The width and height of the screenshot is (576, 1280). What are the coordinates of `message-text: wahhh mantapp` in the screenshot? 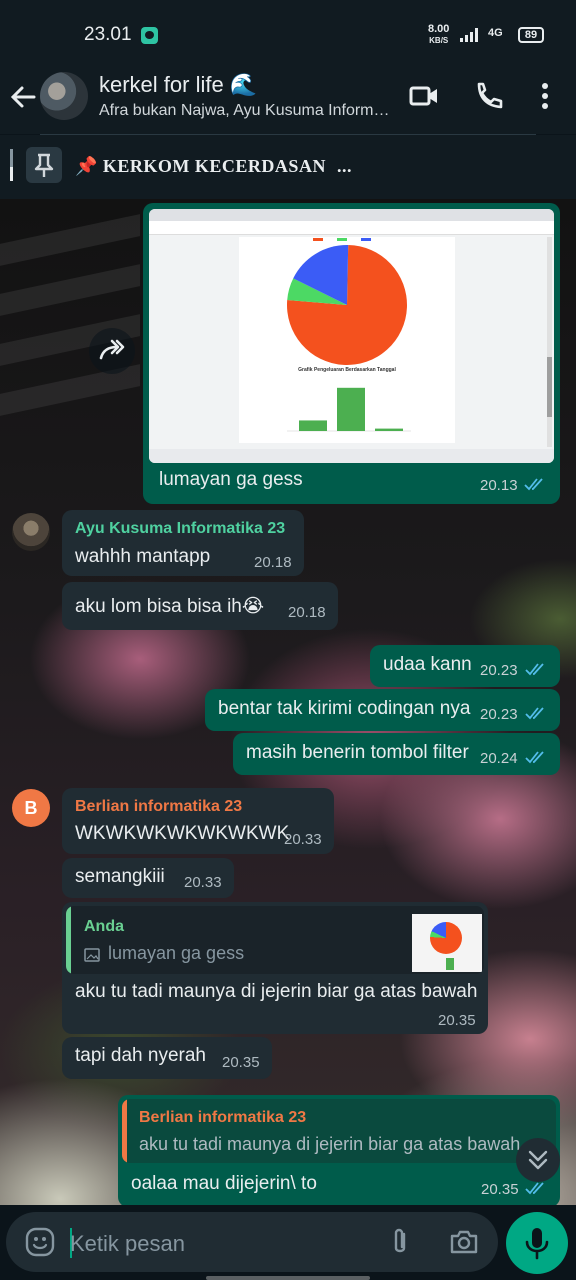 It's located at (143, 556).